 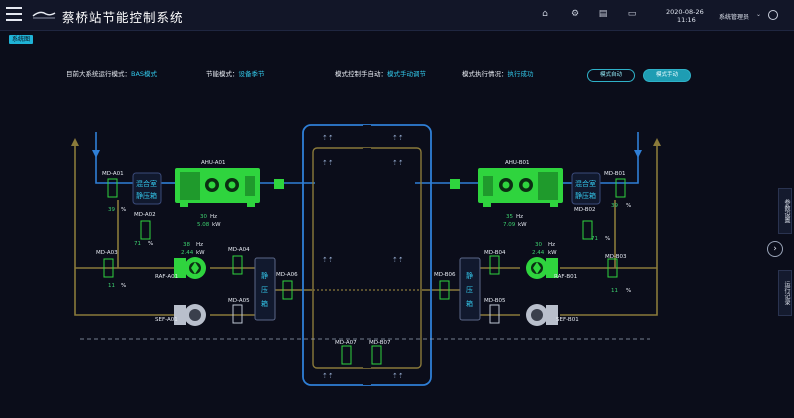 I want to click on tab-system-diagram: 系统图, so click(x=21, y=39).